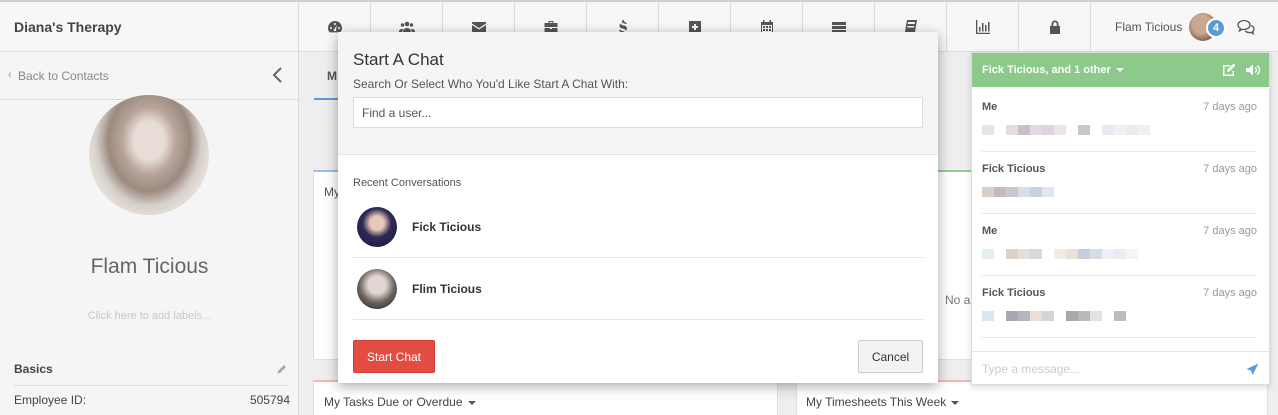 This screenshot has width=1278, height=415. Describe the element at coordinates (983, 27) in the screenshot. I see `bar-chart-icon` at that location.